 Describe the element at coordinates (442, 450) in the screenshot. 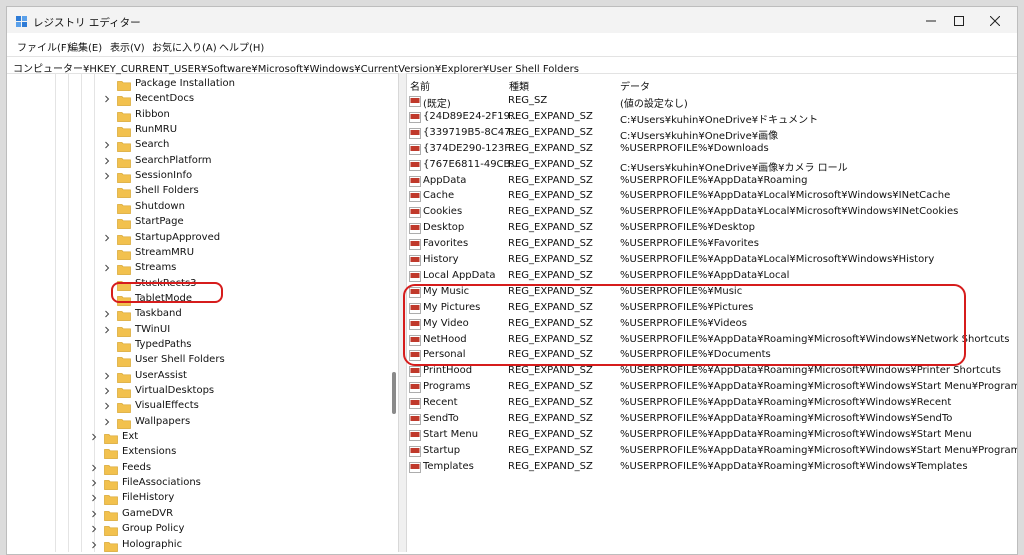

I see `value-name: Startup` at that location.